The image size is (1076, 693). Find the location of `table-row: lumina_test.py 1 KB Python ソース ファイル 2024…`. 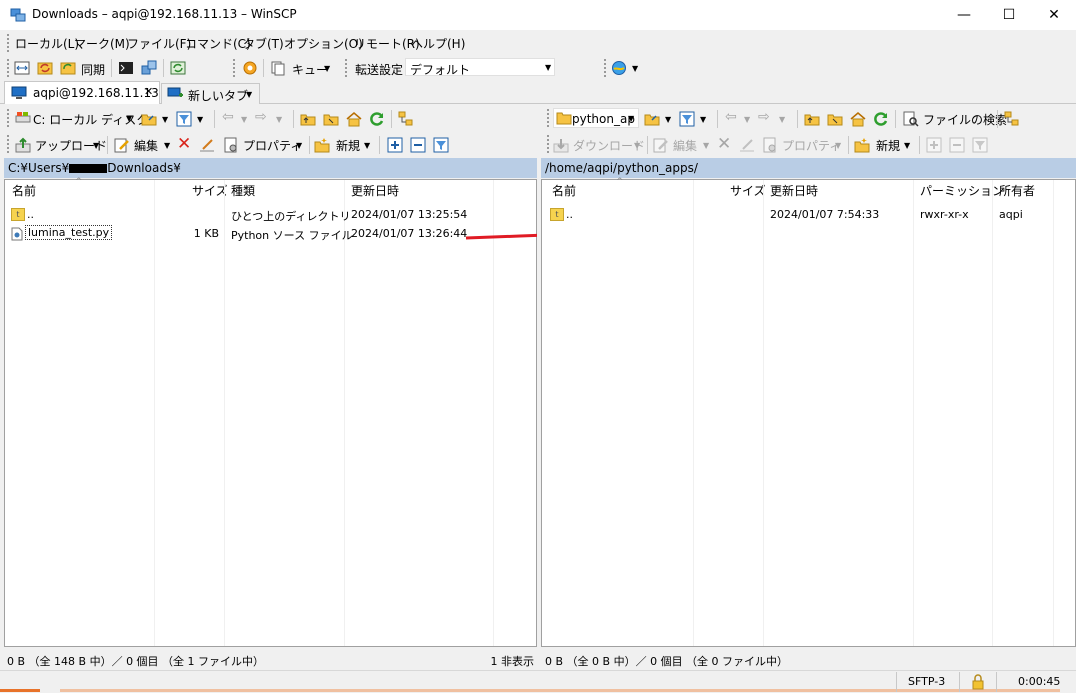

table-row: lumina_test.py 1 KB Python ソース ファイル 2024… is located at coordinates (270, 233).